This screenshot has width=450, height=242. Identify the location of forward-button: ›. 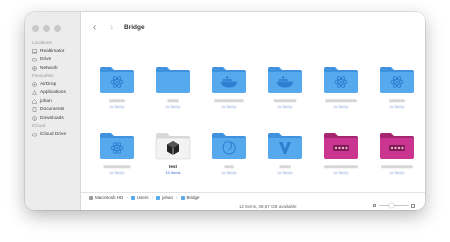
(111, 27).